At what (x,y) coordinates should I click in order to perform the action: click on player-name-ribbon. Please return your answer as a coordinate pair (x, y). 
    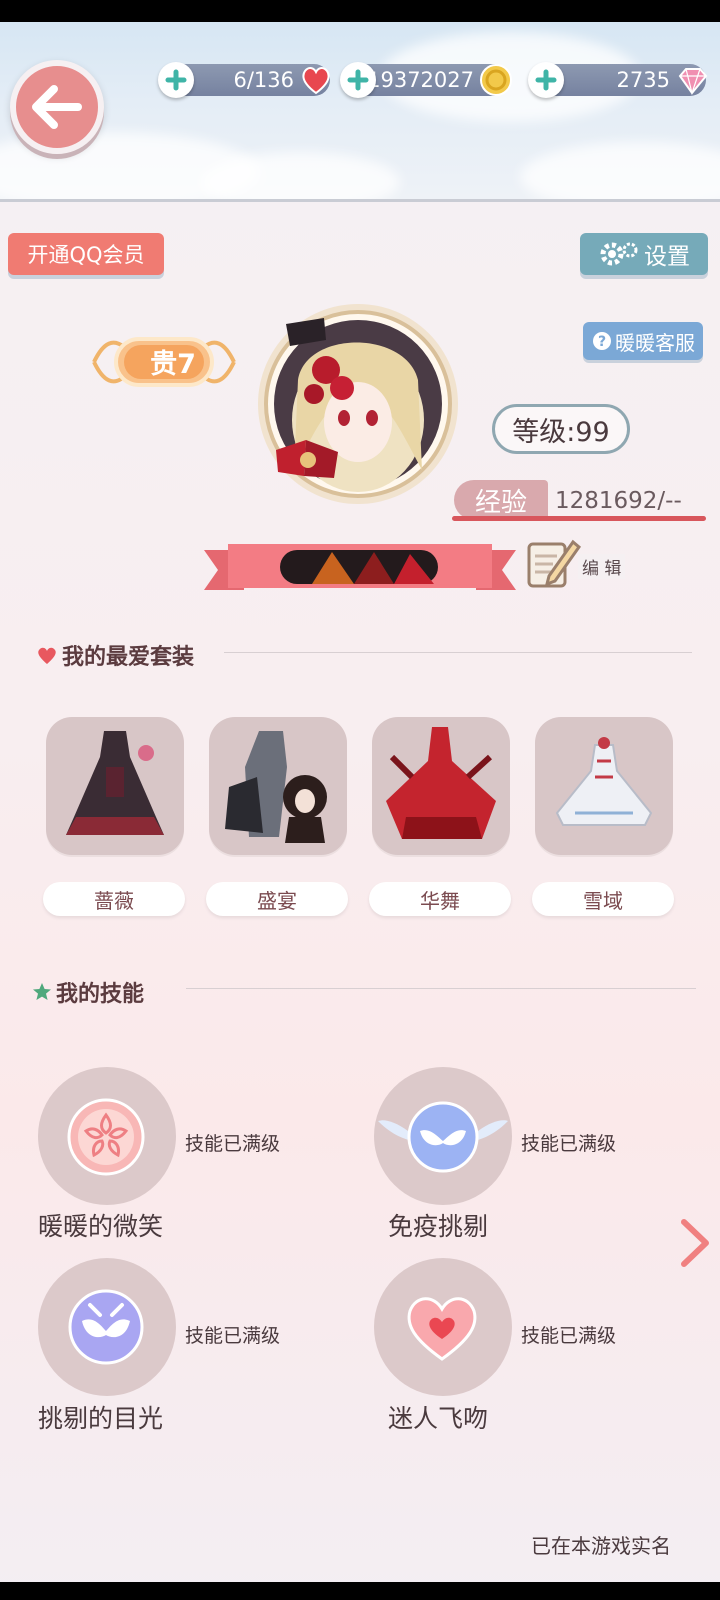
    Looking at the image, I should click on (360, 567).